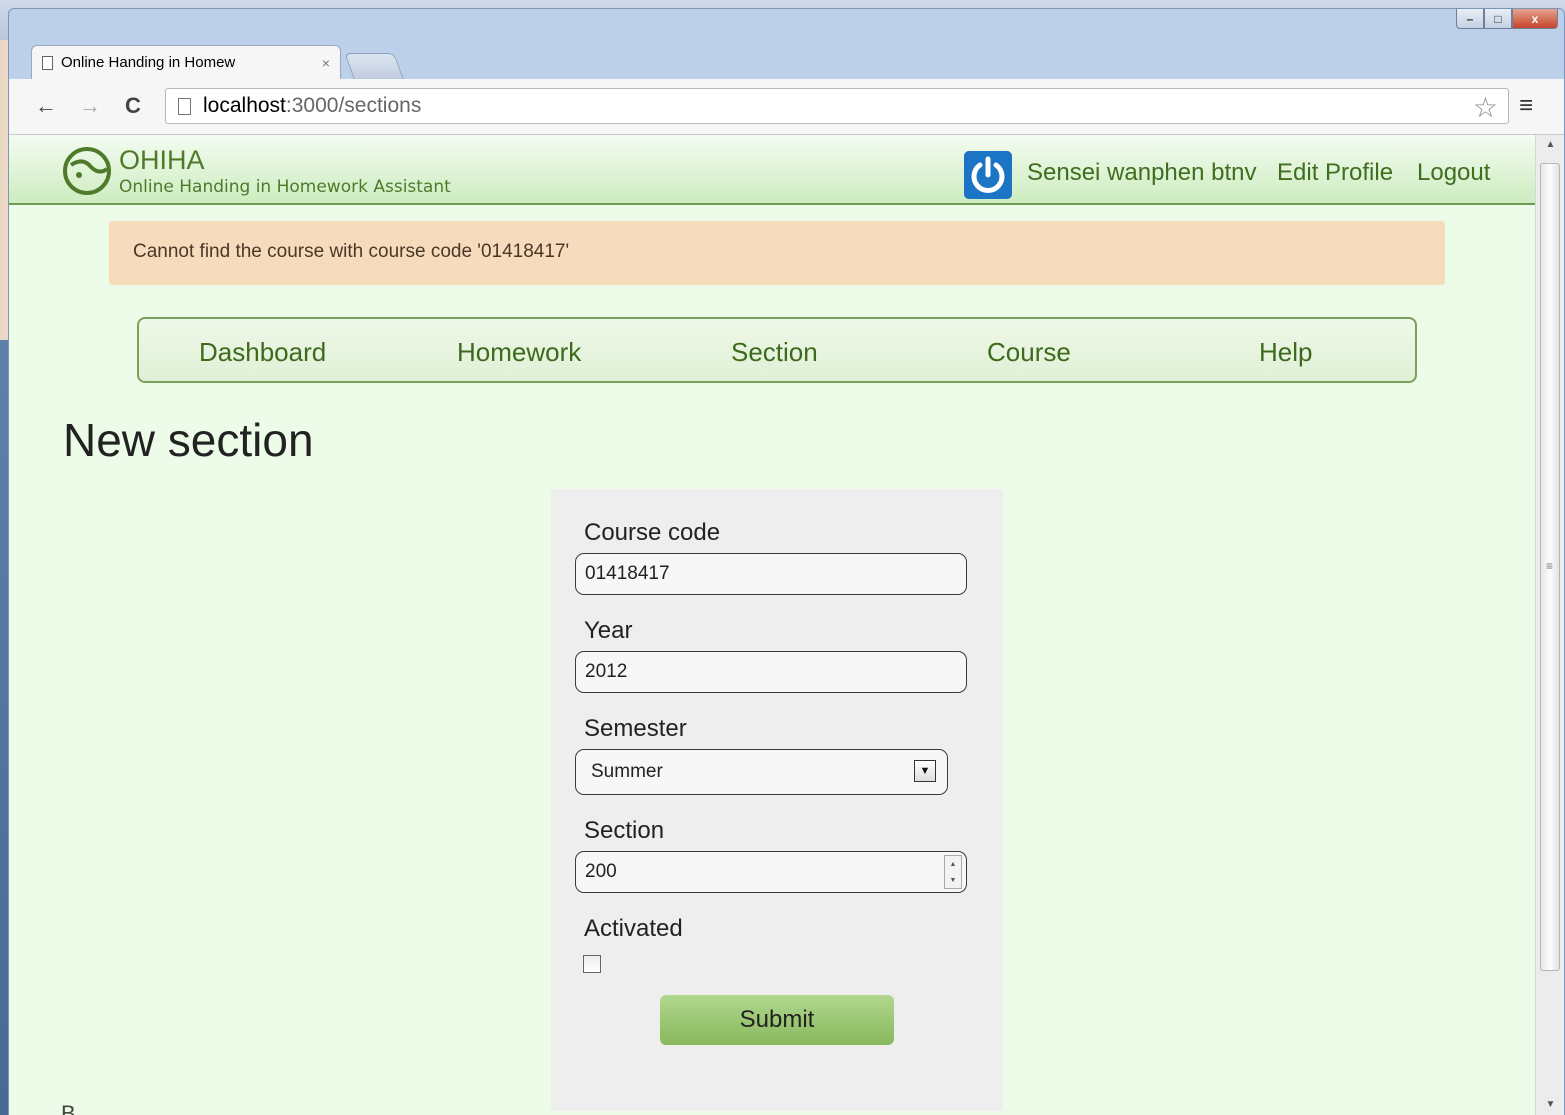 Image resolution: width=1565 pixels, height=1115 pixels. What do you see at coordinates (777, 1020) in the screenshot?
I see `submit-button: Submit` at bounding box center [777, 1020].